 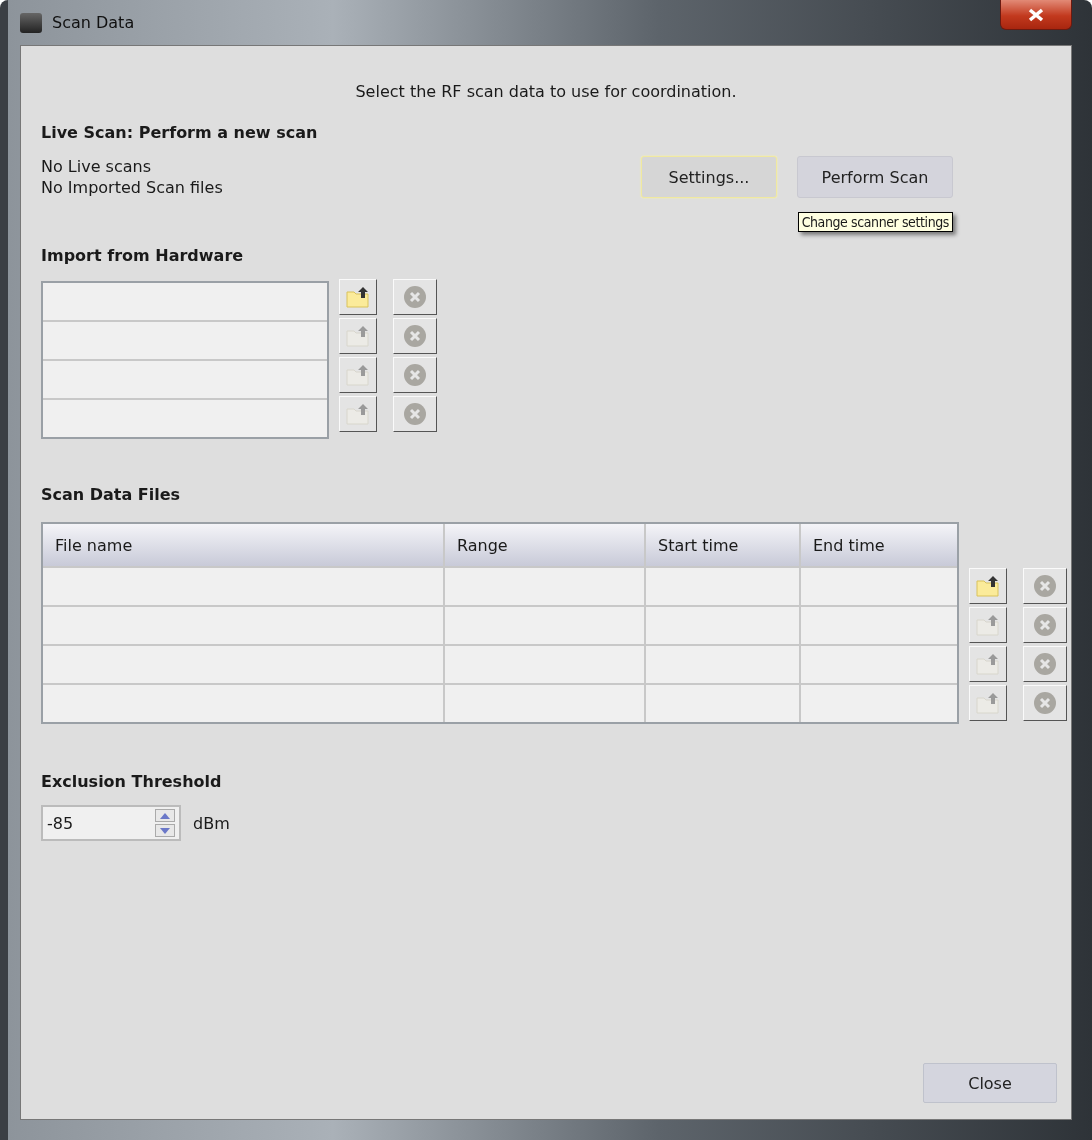 I want to click on section-heading: Scan Data Files, so click(x=111, y=494).